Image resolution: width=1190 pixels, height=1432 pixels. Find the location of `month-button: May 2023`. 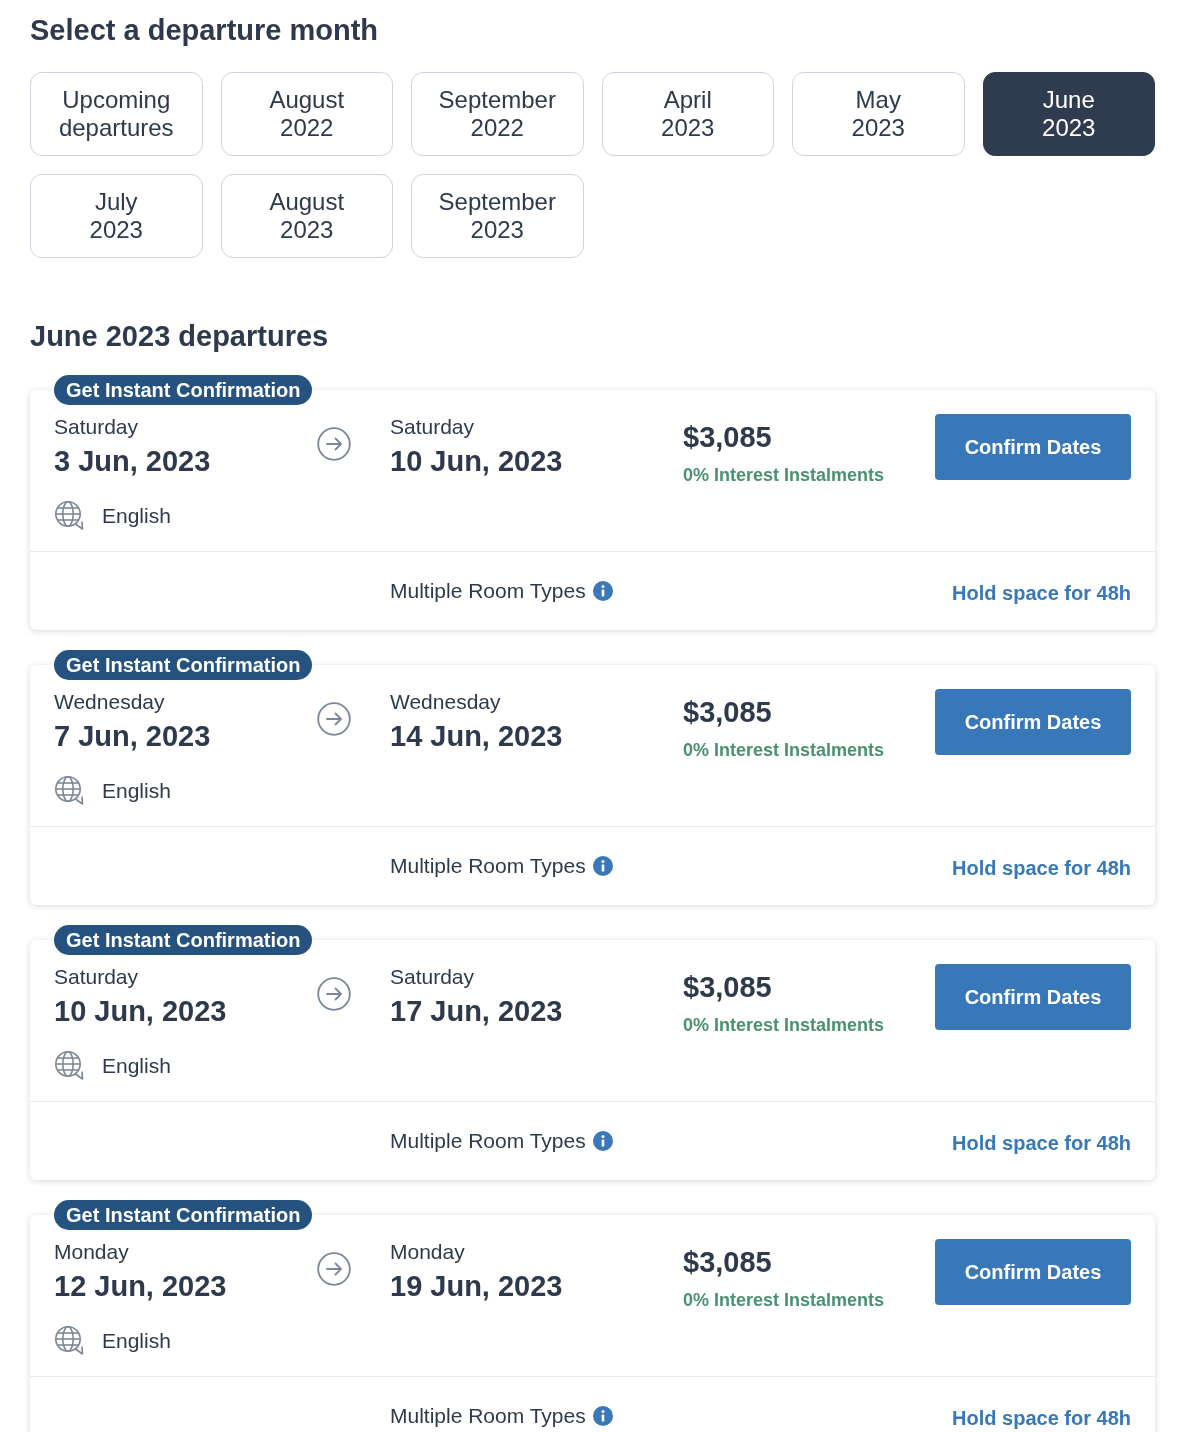

month-button: May 2023 is located at coordinates (878, 114).